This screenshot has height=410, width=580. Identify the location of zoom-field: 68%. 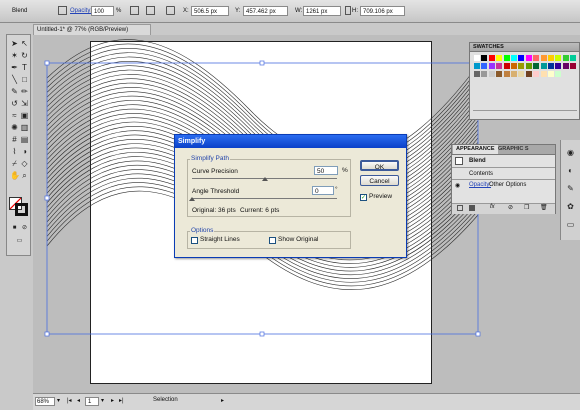
(45, 401).